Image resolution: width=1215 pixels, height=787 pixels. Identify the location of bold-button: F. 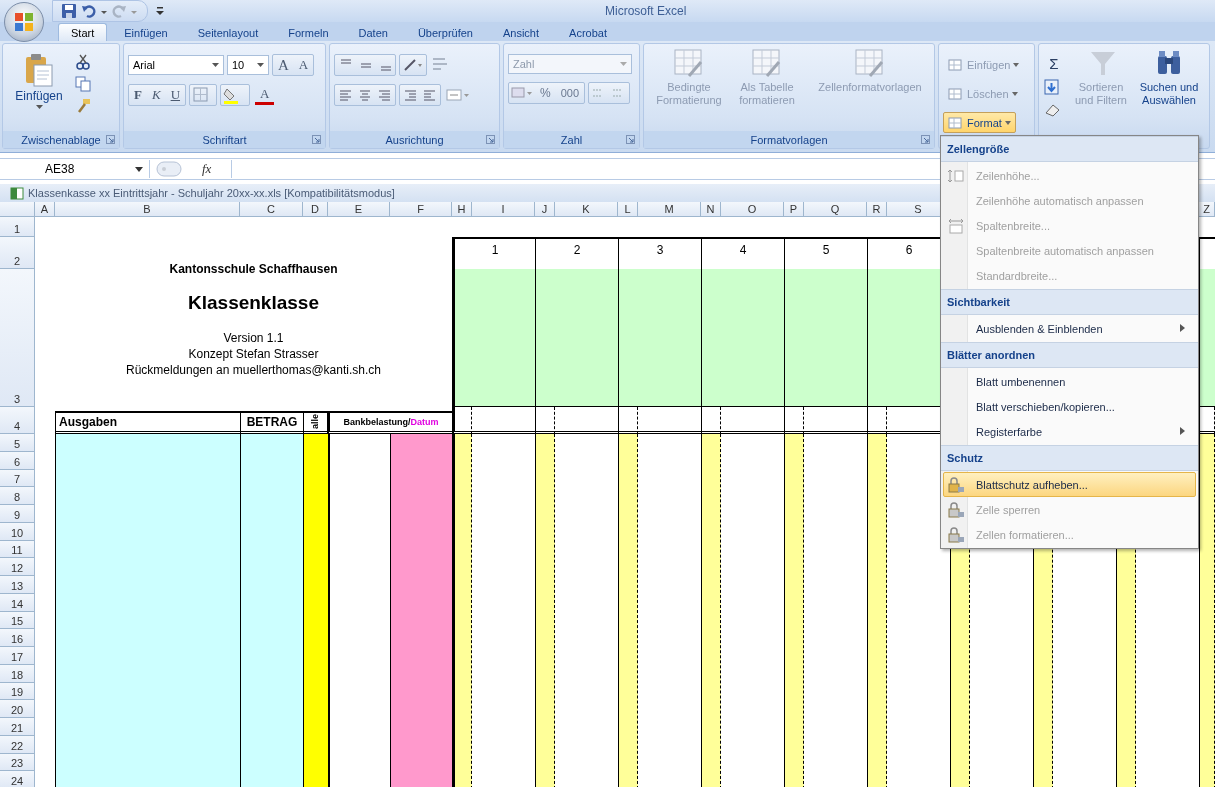
(138, 95).